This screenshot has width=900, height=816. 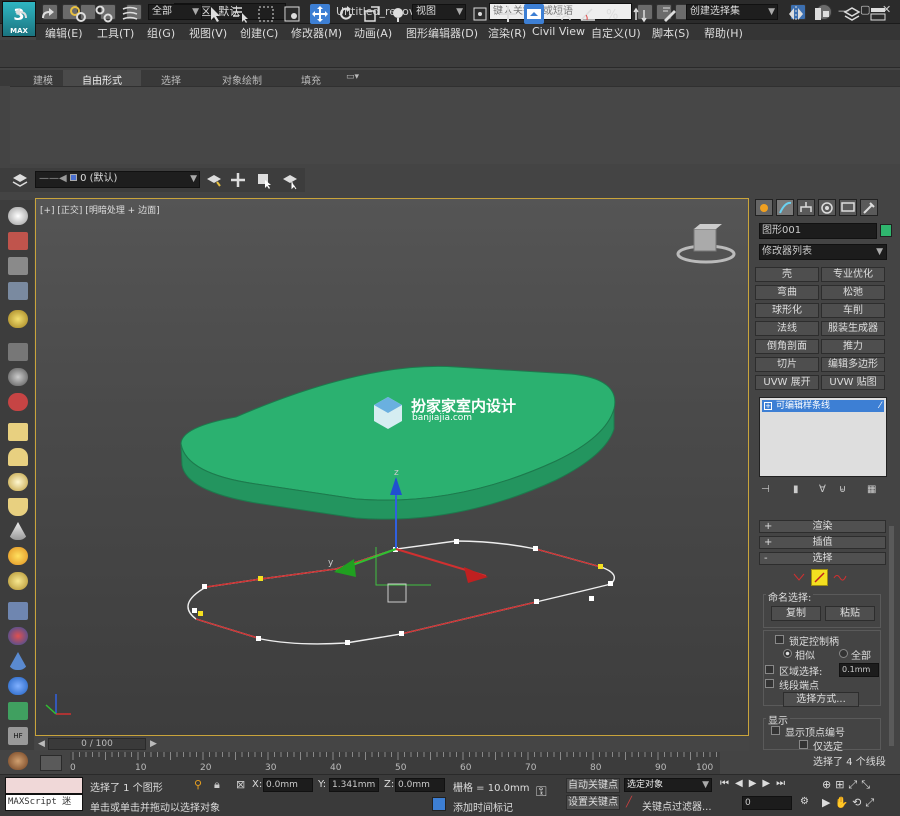 I want to click on auto-key-button: 自动关键点, so click(x=593, y=785).